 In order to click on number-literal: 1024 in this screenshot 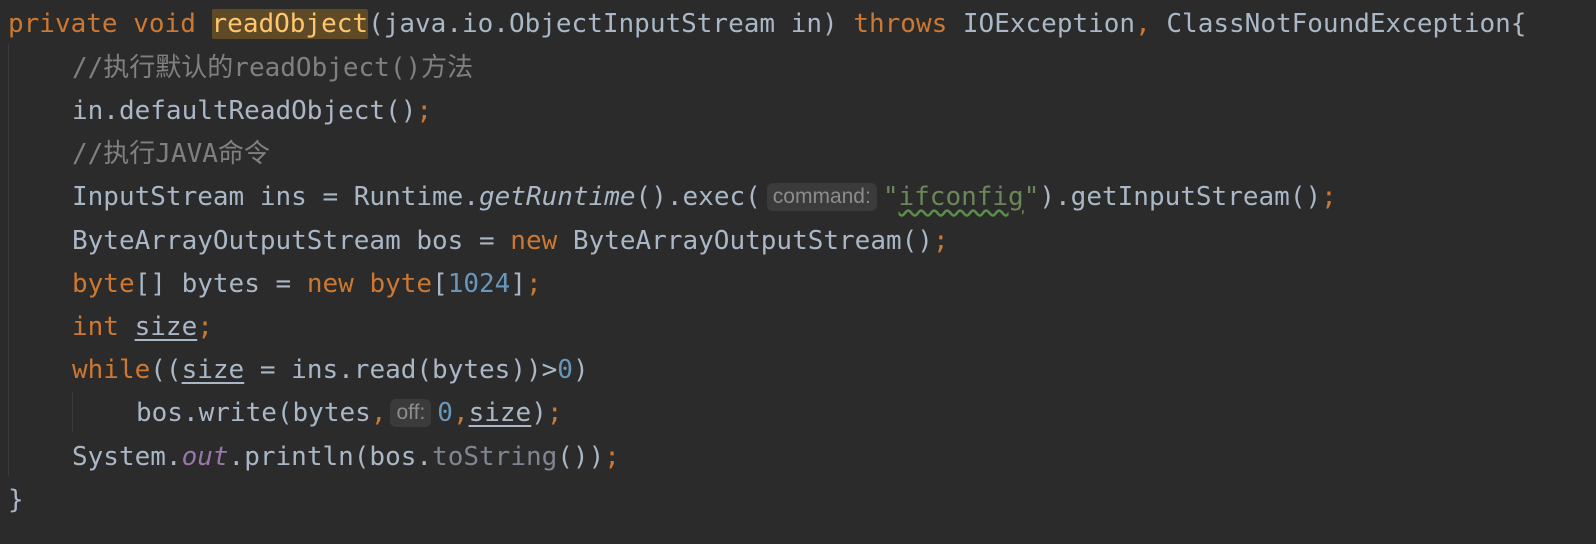, I will do `click(479, 284)`.